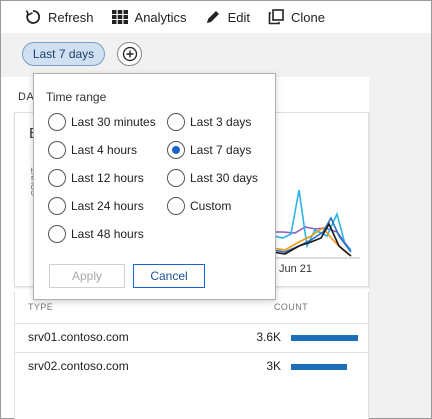  I want to click on option-custom: Custom, so click(199, 206).